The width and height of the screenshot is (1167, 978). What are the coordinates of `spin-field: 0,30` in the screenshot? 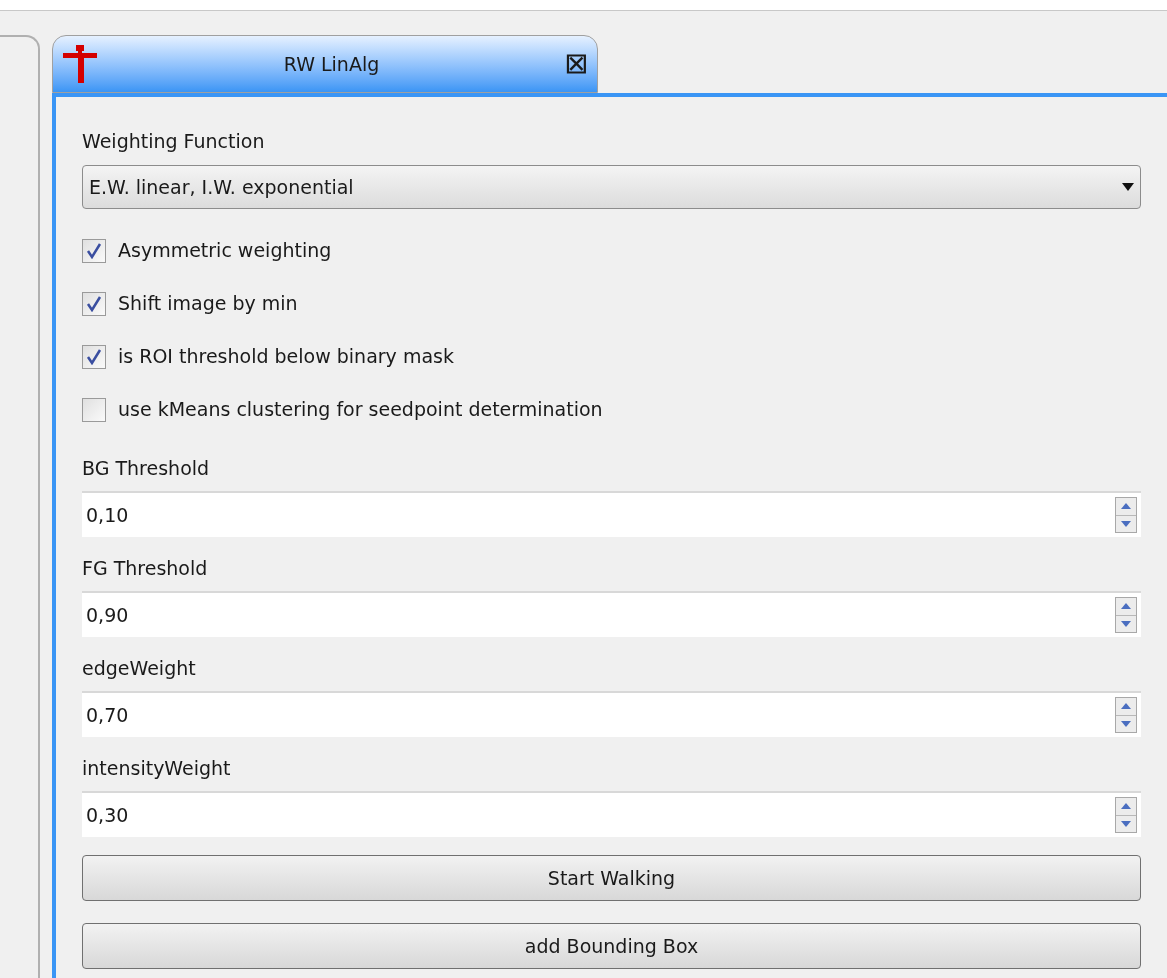 It's located at (611, 814).